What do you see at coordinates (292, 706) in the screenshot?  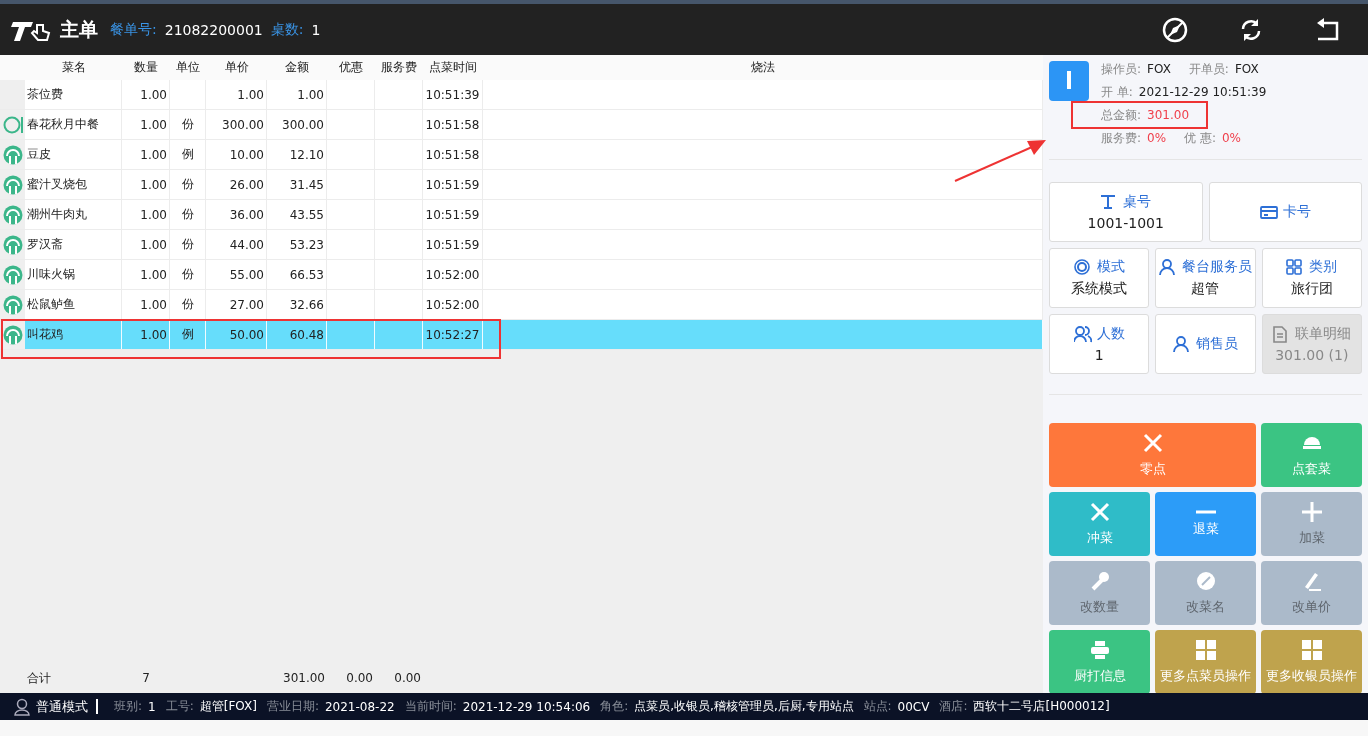 I see `status-label: 营业日期:` at bounding box center [292, 706].